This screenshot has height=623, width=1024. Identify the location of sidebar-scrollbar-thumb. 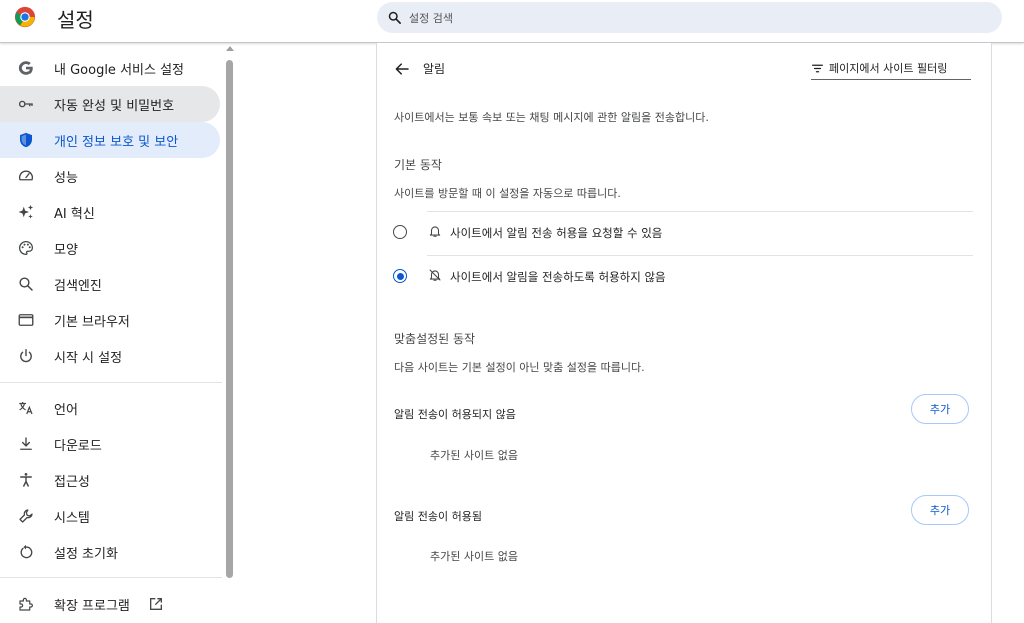
(229, 319).